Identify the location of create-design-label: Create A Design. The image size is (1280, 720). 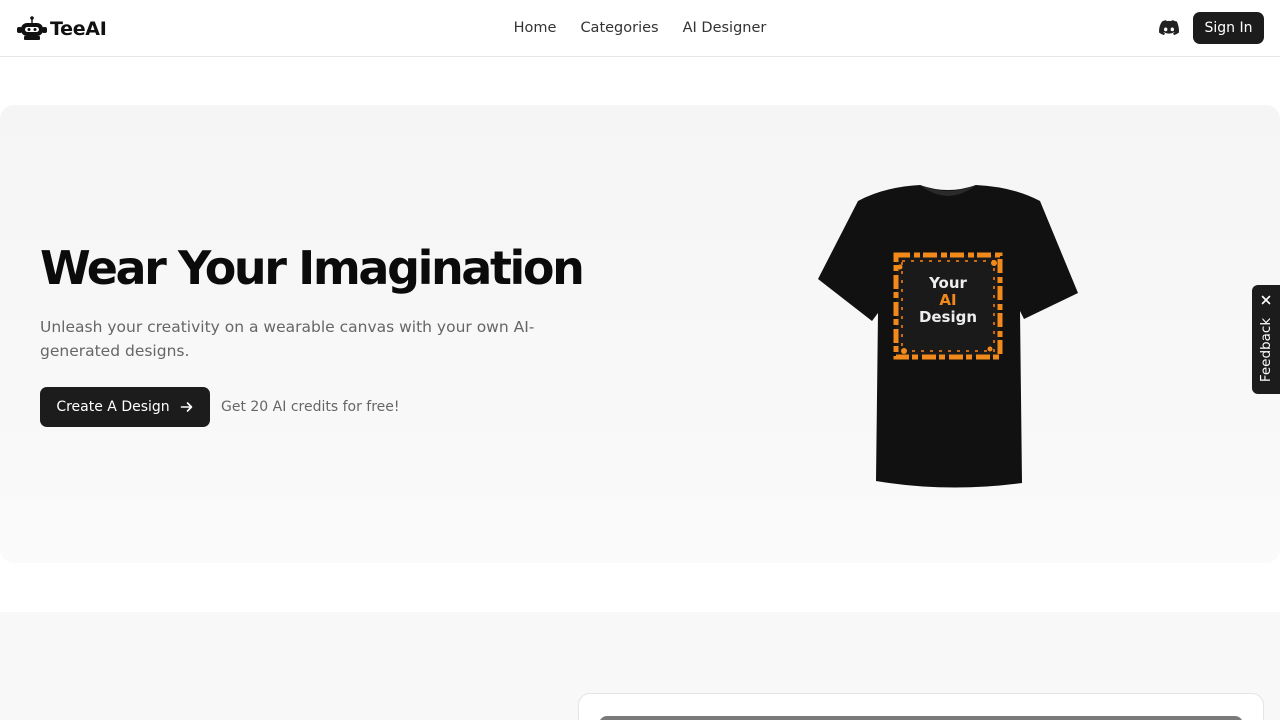
(113, 407).